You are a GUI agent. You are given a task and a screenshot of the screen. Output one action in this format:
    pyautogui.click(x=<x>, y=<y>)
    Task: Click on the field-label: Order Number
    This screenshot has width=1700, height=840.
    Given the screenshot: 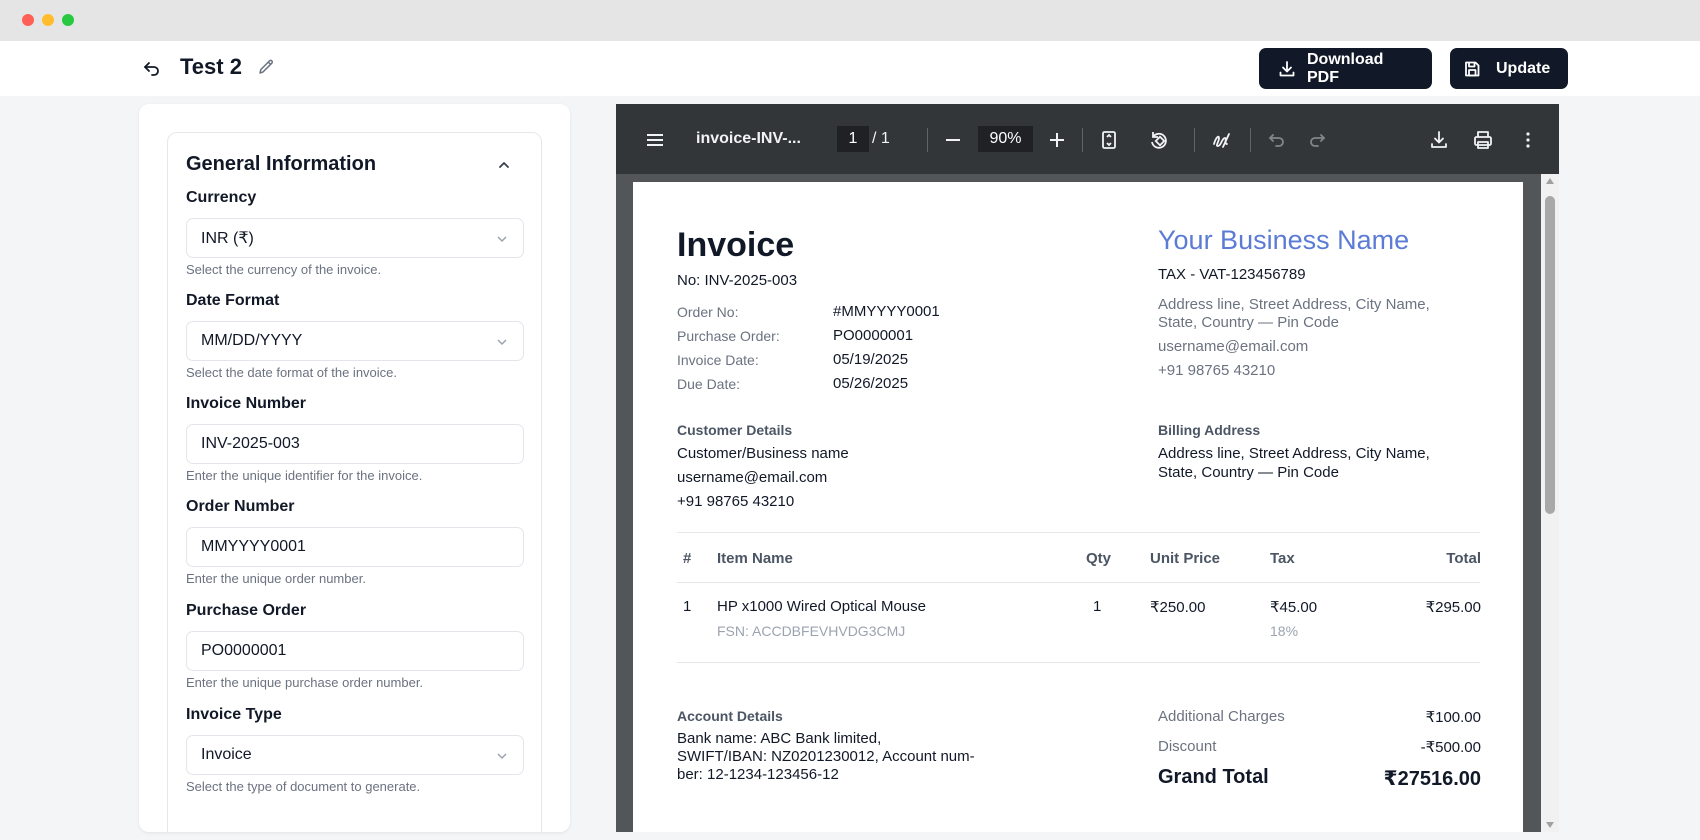 What is the action you would take?
    pyautogui.click(x=240, y=506)
    